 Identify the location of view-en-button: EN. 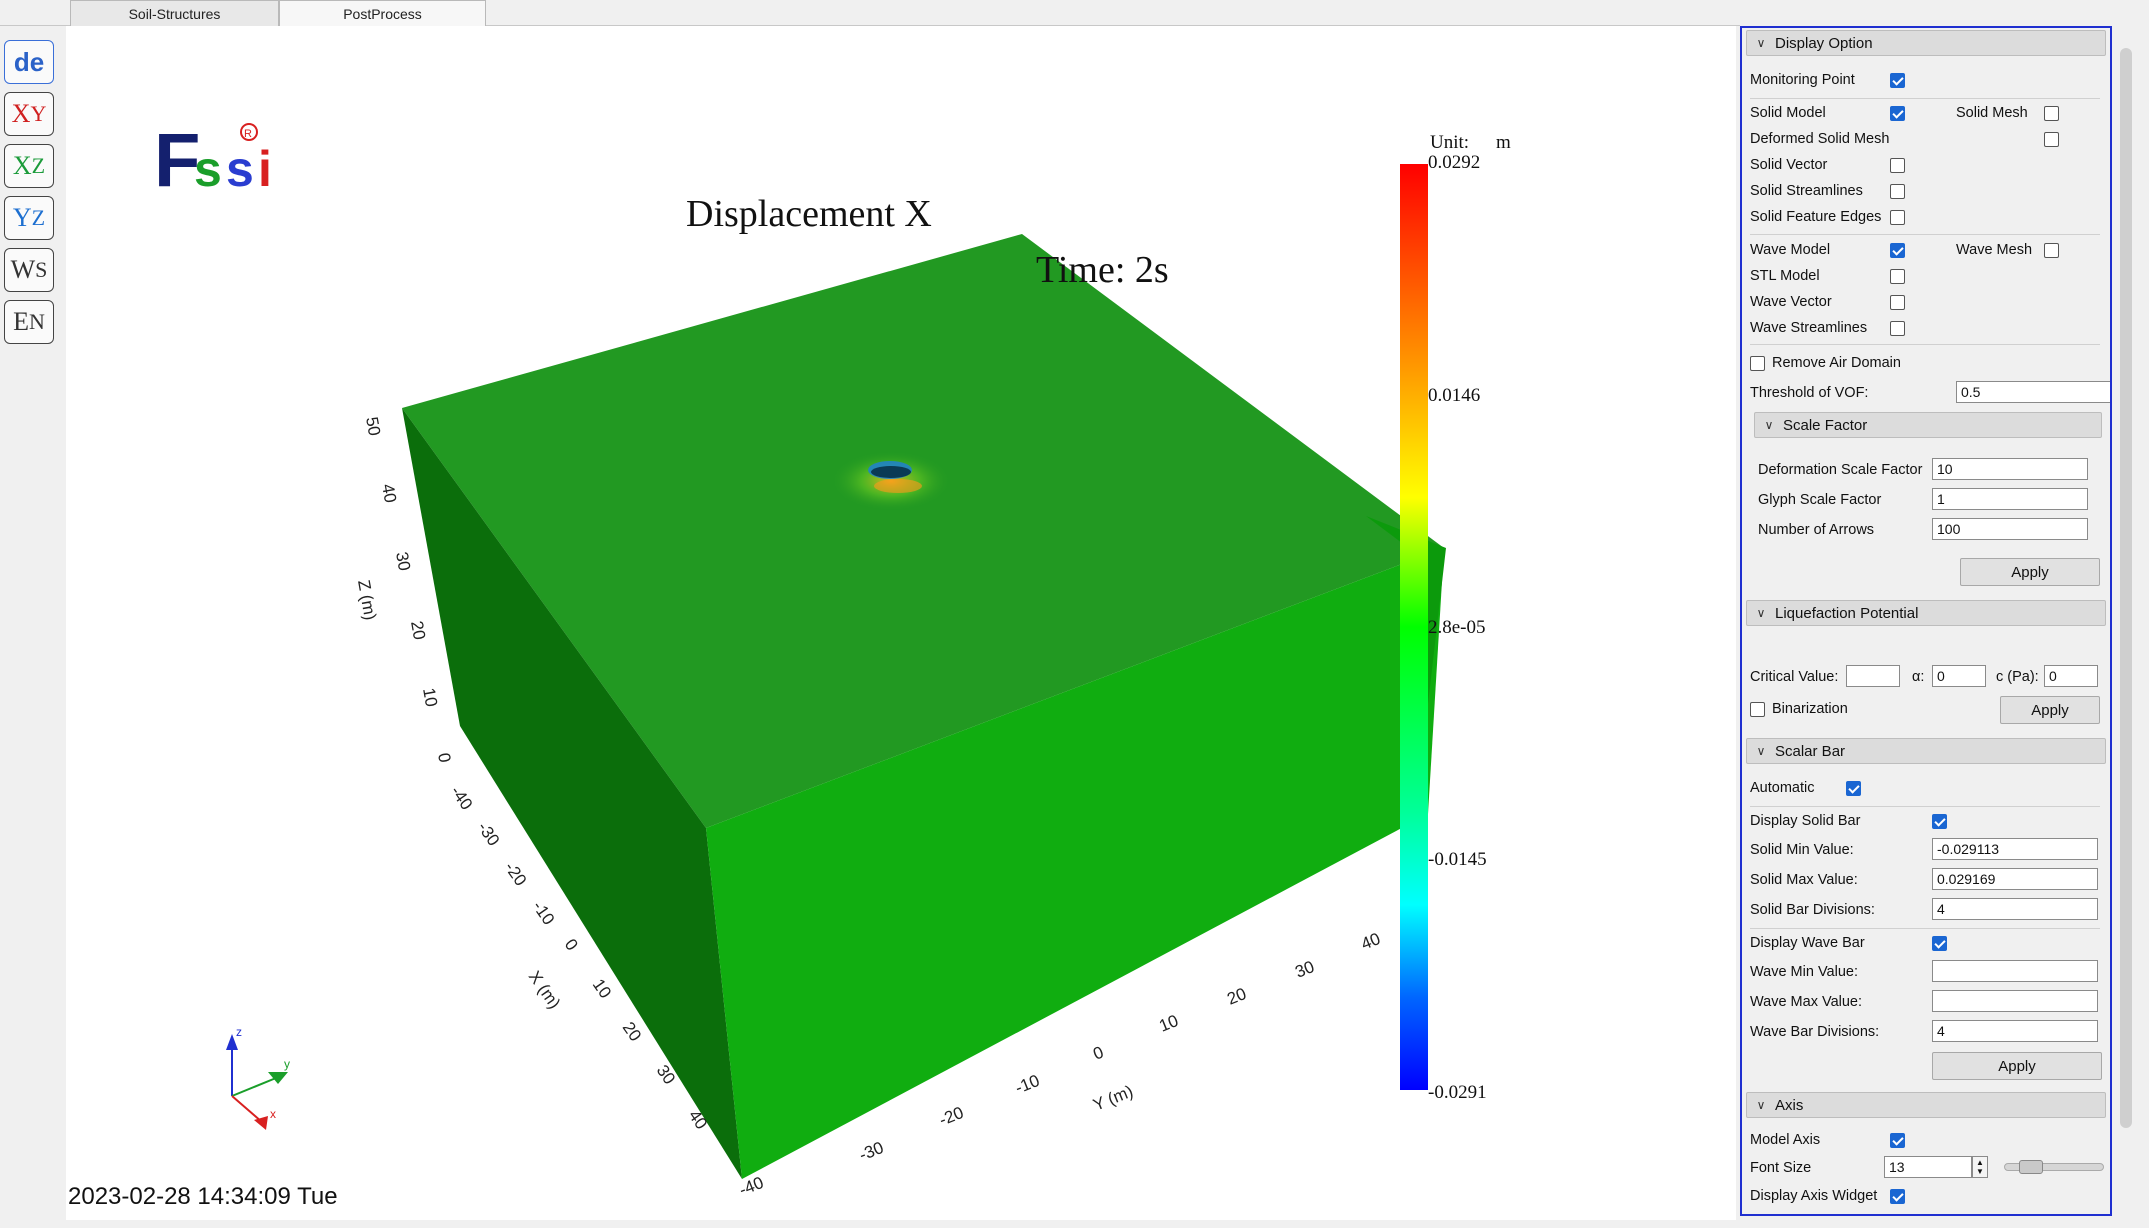
(29, 322).